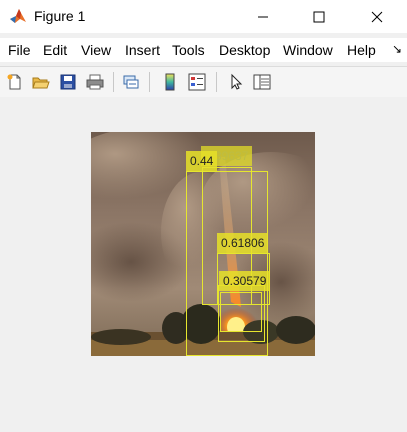  I want to click on detection-score-label: 0.61806, so click(243, 243).